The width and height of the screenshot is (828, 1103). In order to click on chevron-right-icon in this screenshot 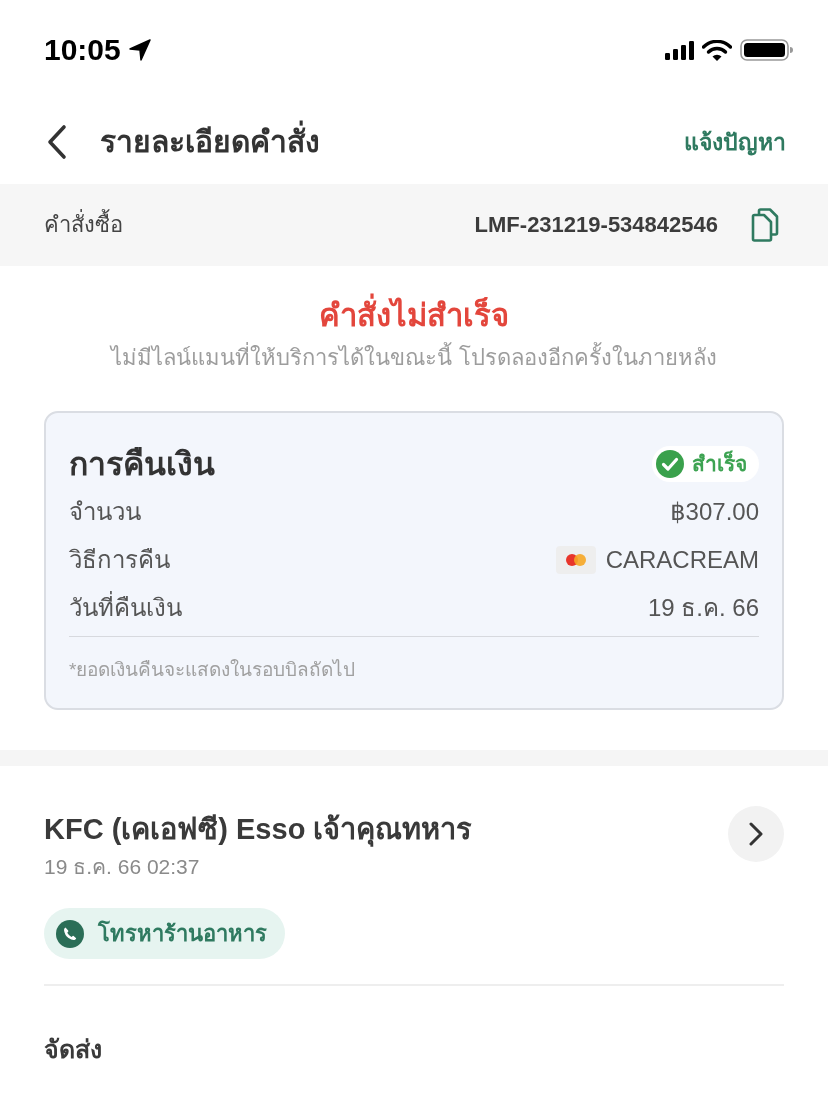, I will do `click(756, 834)`.